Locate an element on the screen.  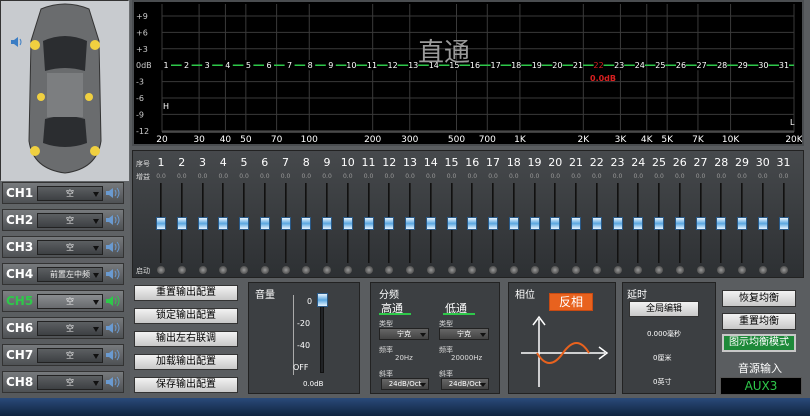
reset-eq-button: 重置均衡 is located at coordinates (759, 321).